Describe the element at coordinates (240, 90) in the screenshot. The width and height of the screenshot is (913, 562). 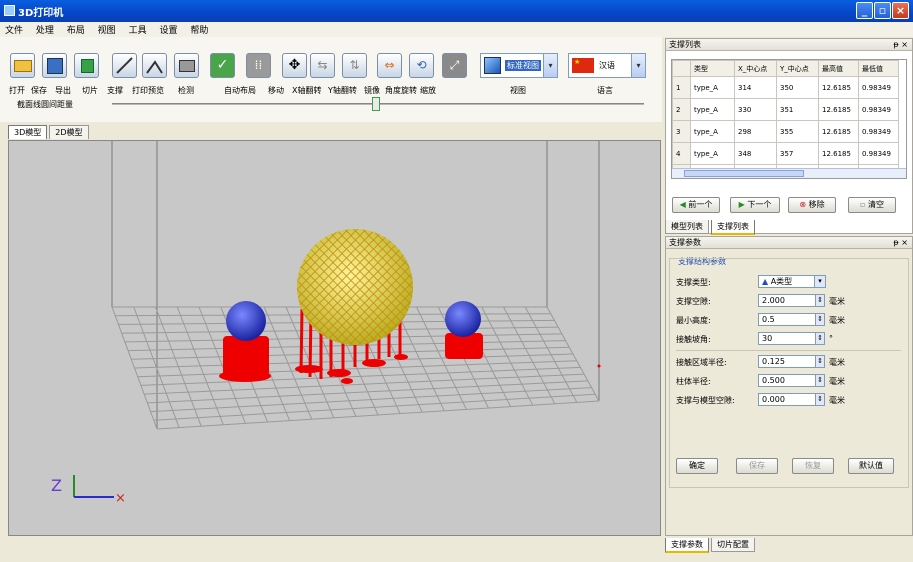
I see `auto-layout-label: 自动布局` at that location.